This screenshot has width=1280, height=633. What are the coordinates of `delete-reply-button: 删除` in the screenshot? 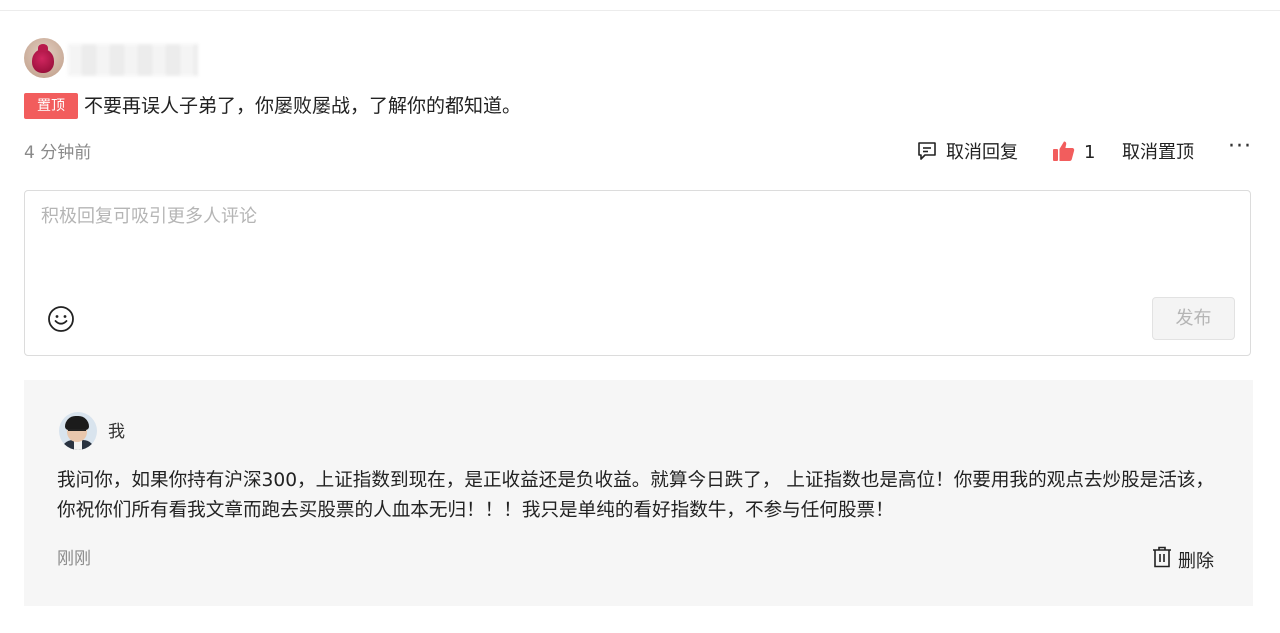 It's located at (1183, 559).